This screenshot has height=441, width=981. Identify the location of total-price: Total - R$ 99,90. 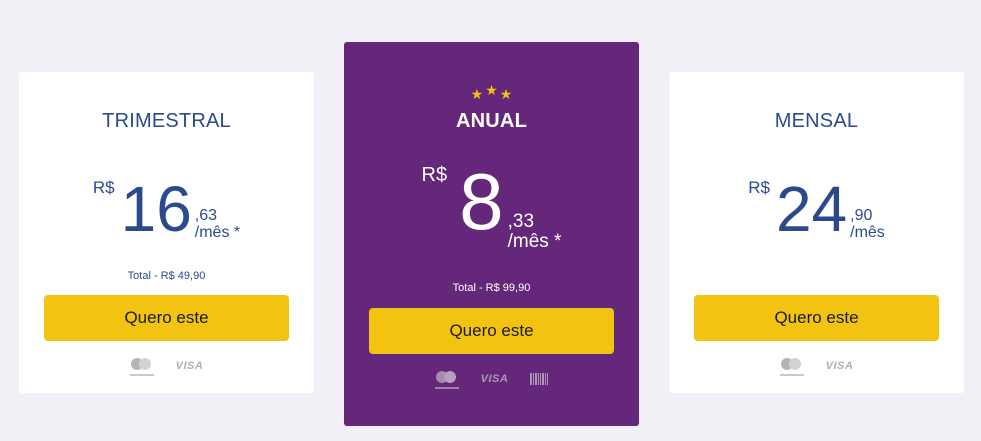
(491, 288).